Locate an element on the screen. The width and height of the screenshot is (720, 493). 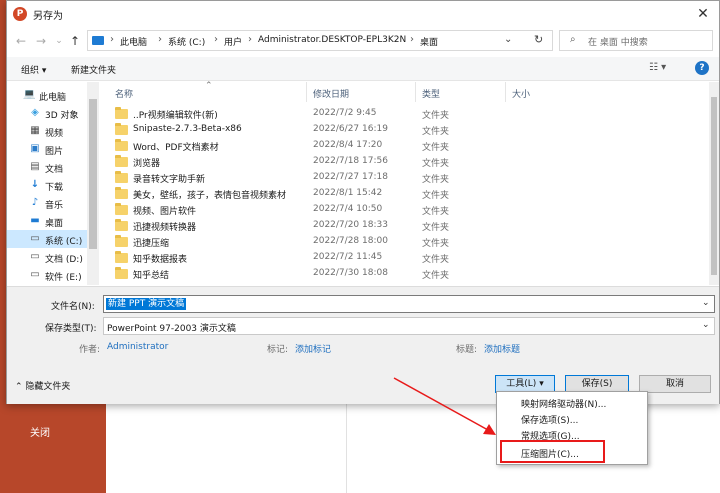
nav-item-drive-d: ▭ 文档 (D:) is located at coordinates (47, 257).